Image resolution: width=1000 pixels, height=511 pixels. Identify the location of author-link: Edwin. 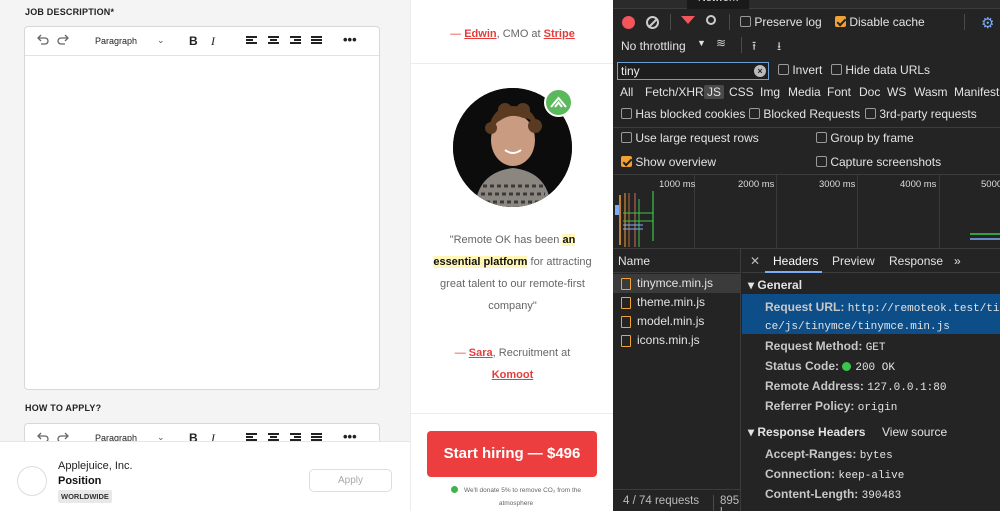
(480, 34).